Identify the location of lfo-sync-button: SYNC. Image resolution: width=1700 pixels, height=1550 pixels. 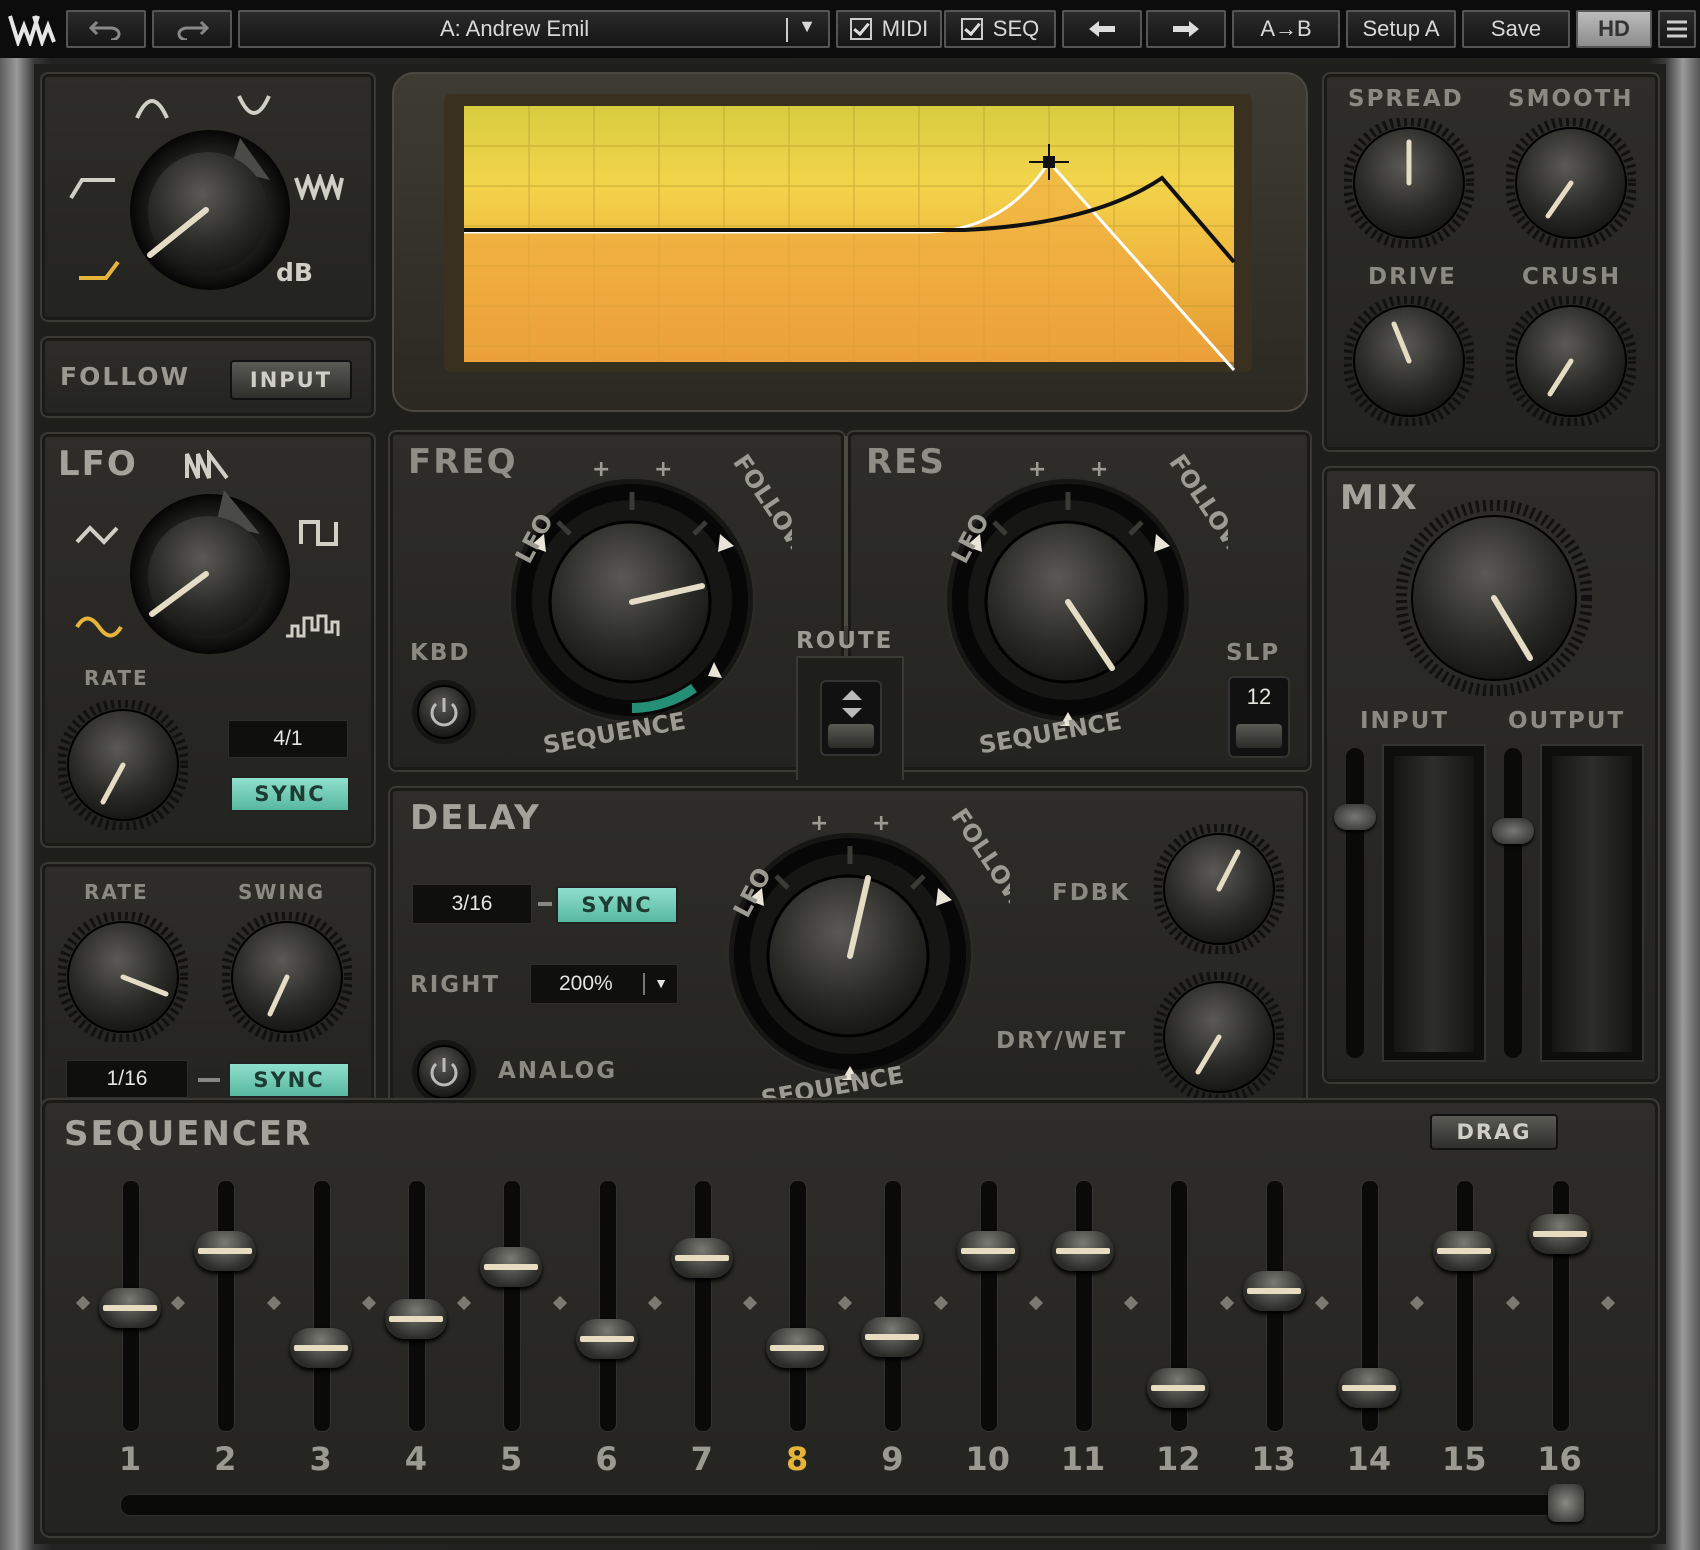
(290, 794).